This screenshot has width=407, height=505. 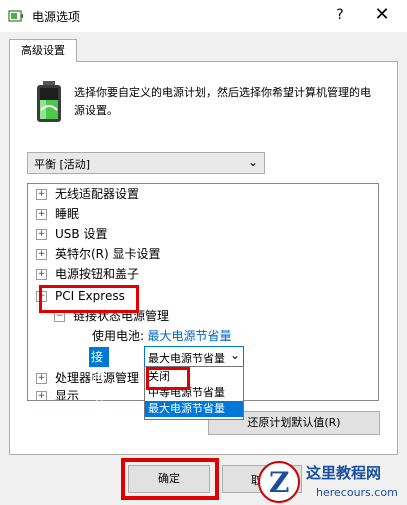 I want to click on power-plan-value: 平衡 [活动], so click(x=62, y=164).